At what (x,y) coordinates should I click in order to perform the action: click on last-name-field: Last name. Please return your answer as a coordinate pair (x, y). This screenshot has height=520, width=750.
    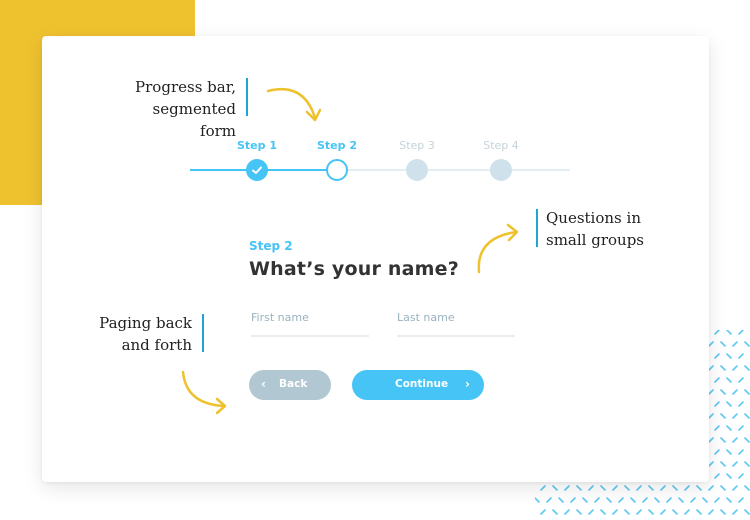
    Looking at the image, I should click on (456, 324).